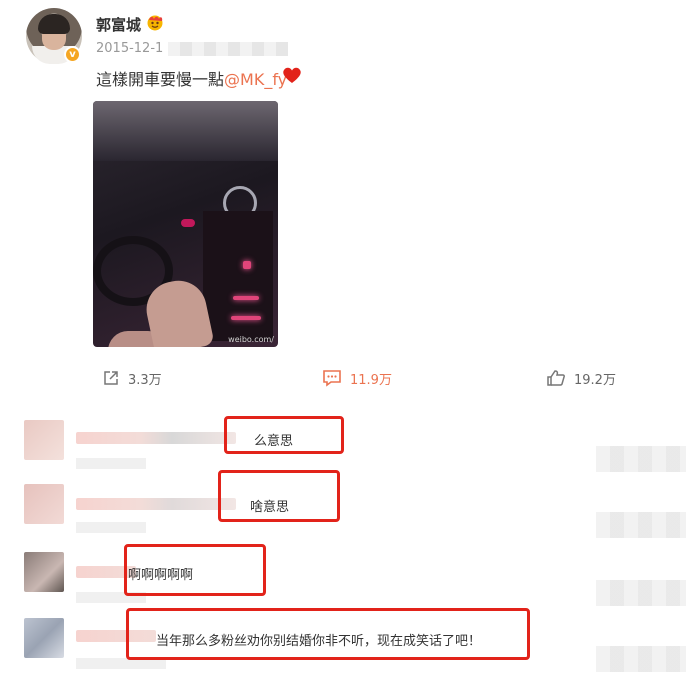  Describe the element at coordinates (556, 378) in the screenshot. I see `like-icon` at that location.